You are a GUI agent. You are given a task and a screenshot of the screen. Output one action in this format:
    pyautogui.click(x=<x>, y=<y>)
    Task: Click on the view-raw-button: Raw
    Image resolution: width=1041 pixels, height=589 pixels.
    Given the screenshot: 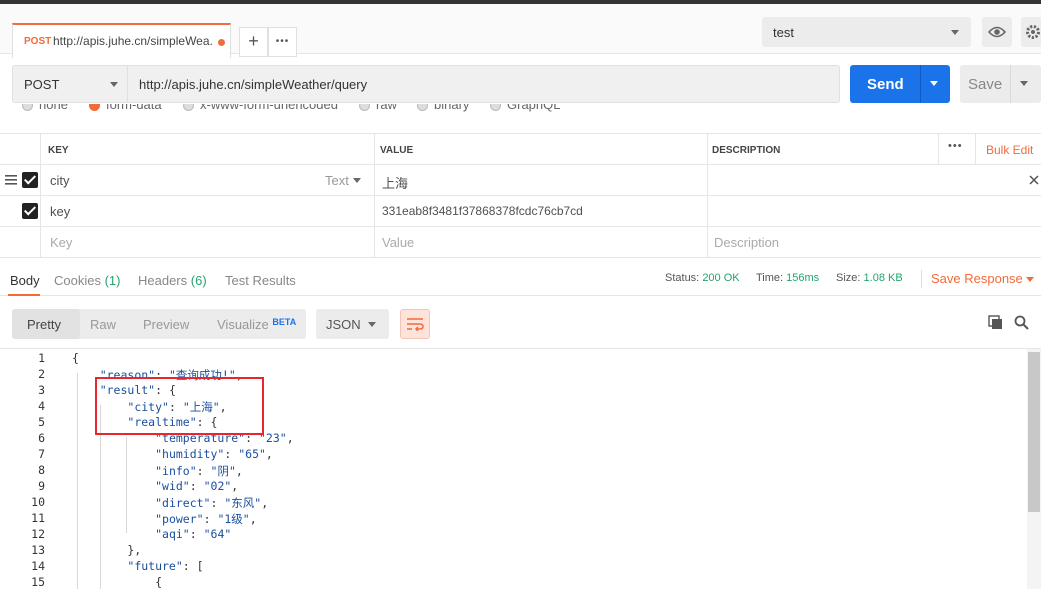 What is the action you would take?
    pyautogui.click(x=103, y=324)
    